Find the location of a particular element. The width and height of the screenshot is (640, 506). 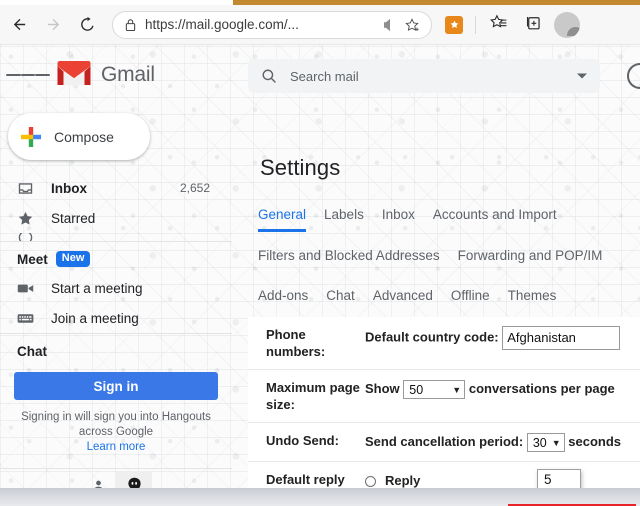

chat-sign-in-button: Sign in is located at coordinates (116, 386).